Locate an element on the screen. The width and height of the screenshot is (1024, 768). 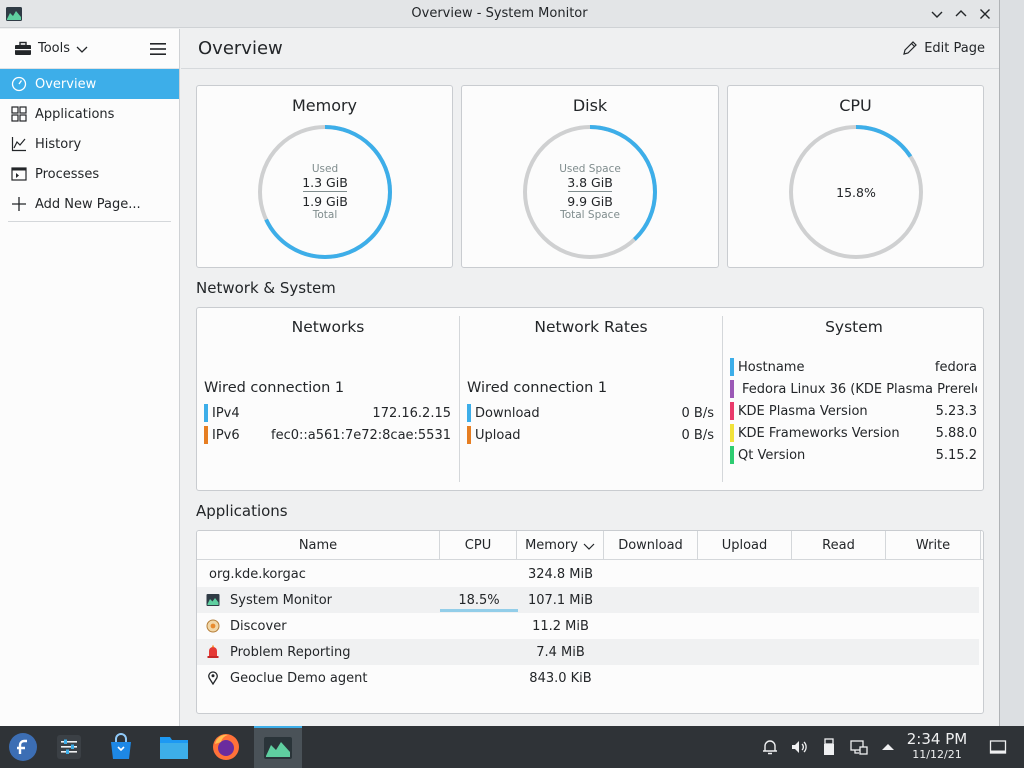
disk-total-label: Total Space is located at coordinates (590, 215).